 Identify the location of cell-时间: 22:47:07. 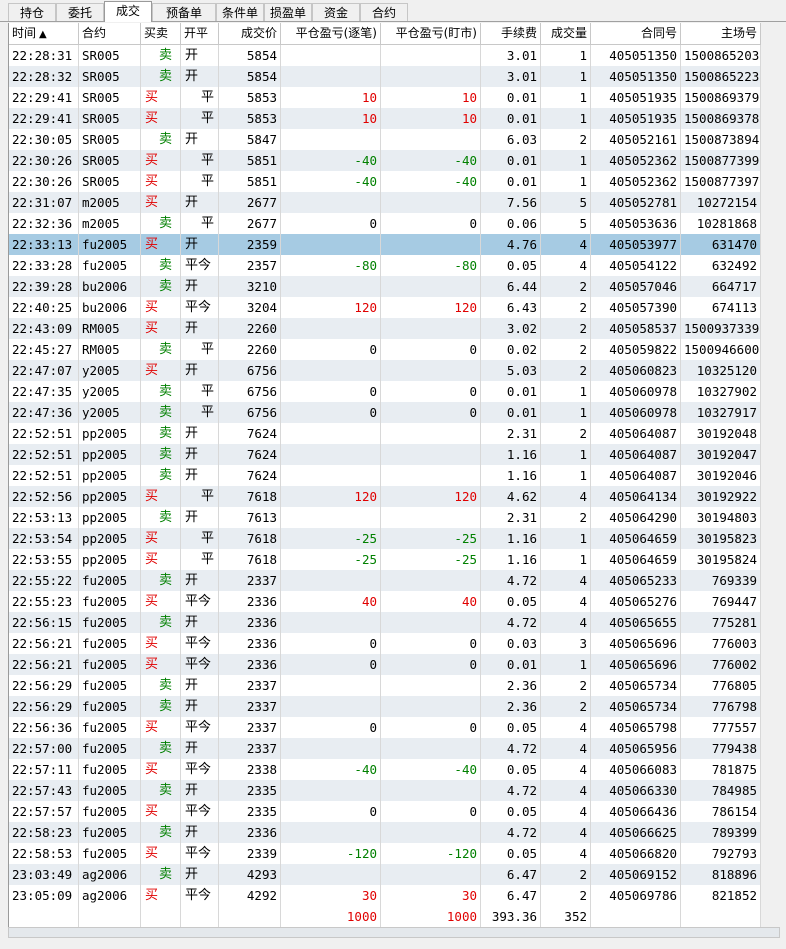
(44, 370).